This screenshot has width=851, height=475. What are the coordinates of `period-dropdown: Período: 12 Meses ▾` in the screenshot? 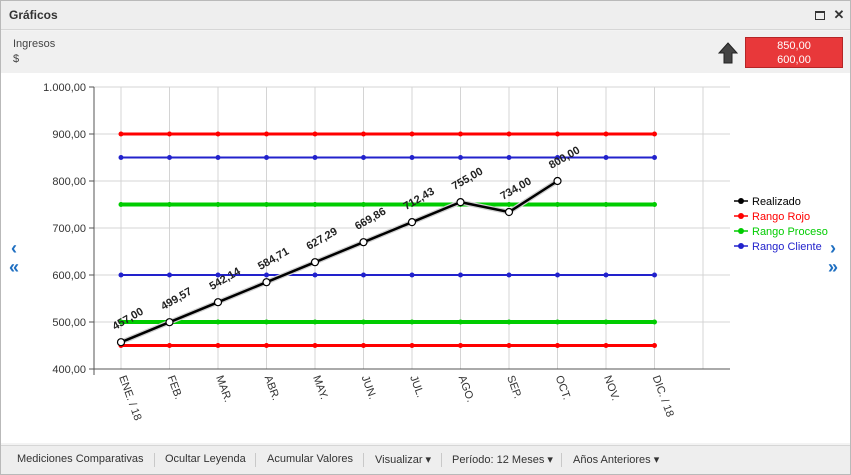 It's located at (502, 459).